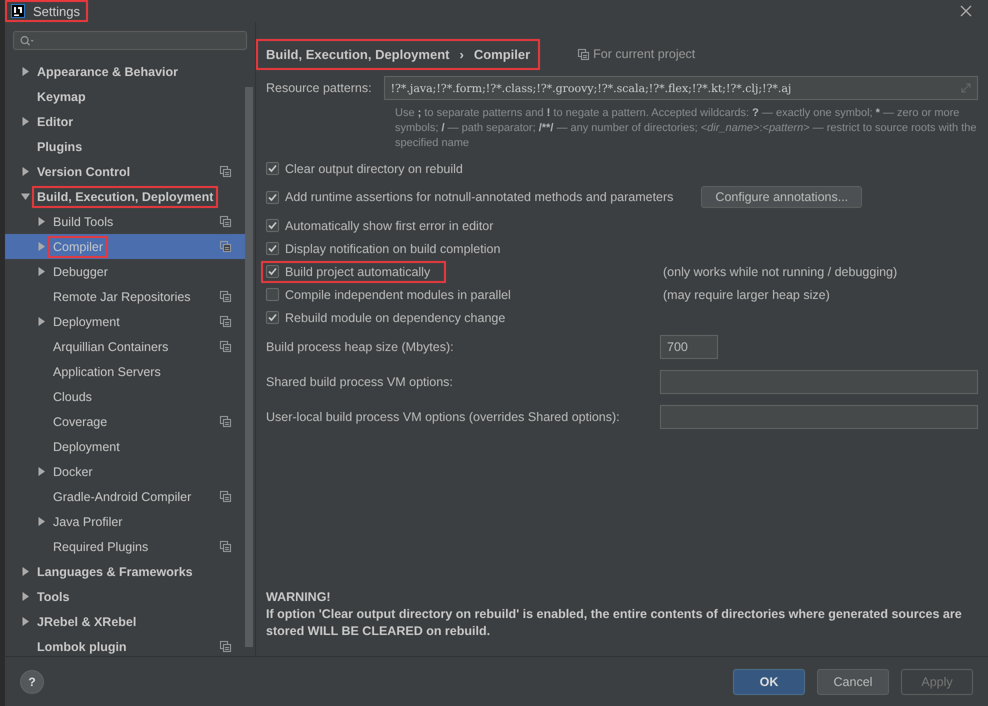 This screenshot has width=988, height=706. What do you see at coordinates (853, 681) in the screenshot?
I see `dialog-button: Cancel` at bounding box center [853, 681].